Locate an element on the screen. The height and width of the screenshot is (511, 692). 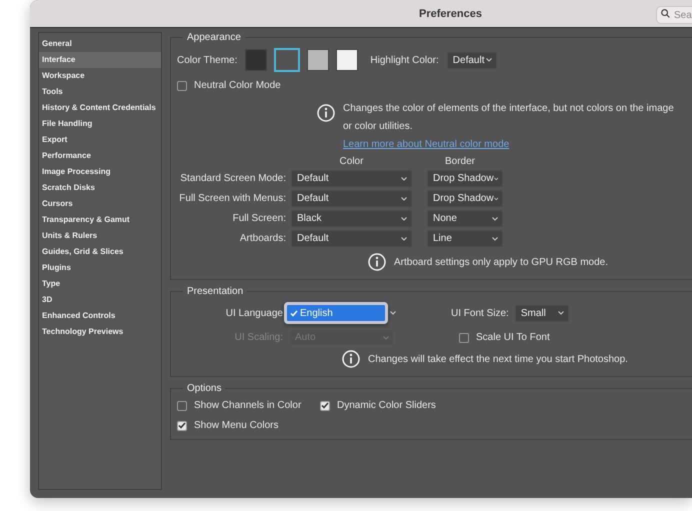
search-icon is located at coordinates (665, 13).